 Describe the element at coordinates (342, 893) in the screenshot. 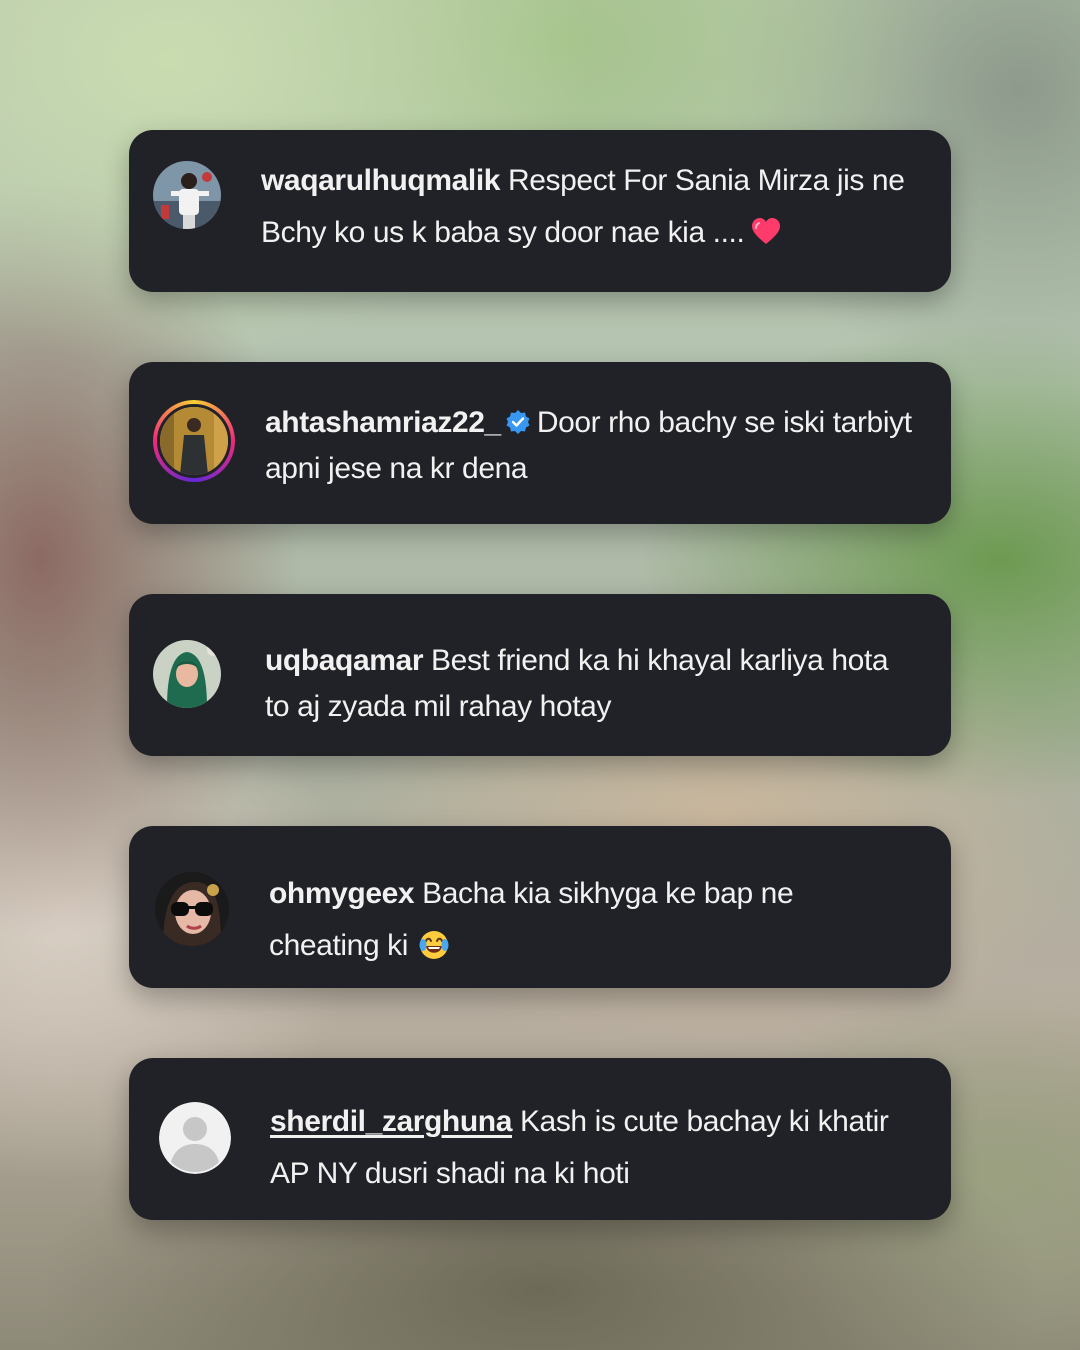

I see `comment-username: ohmygeex` at that location.